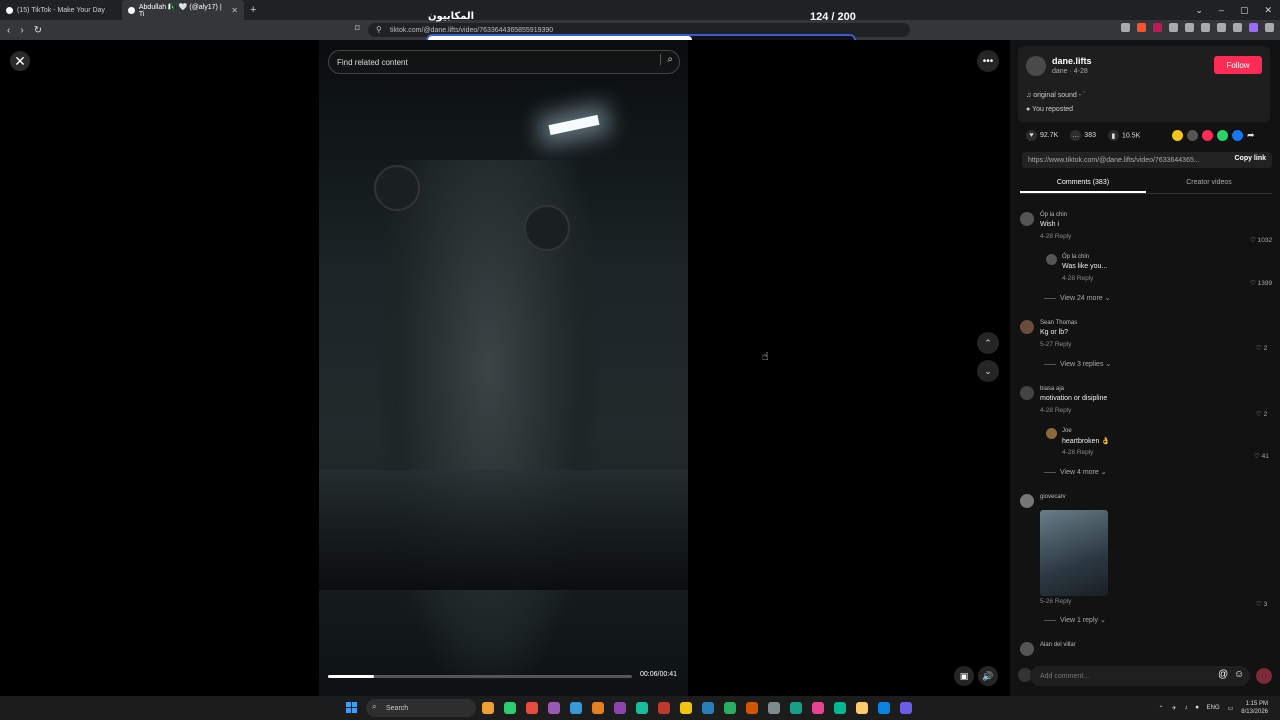 The height and width of the screenshot is (720, 1280). What do you see at coordinates (234, 10) in the screenshot?
I see `close-tab-icon: ✕` at bounding box center [234, 10].